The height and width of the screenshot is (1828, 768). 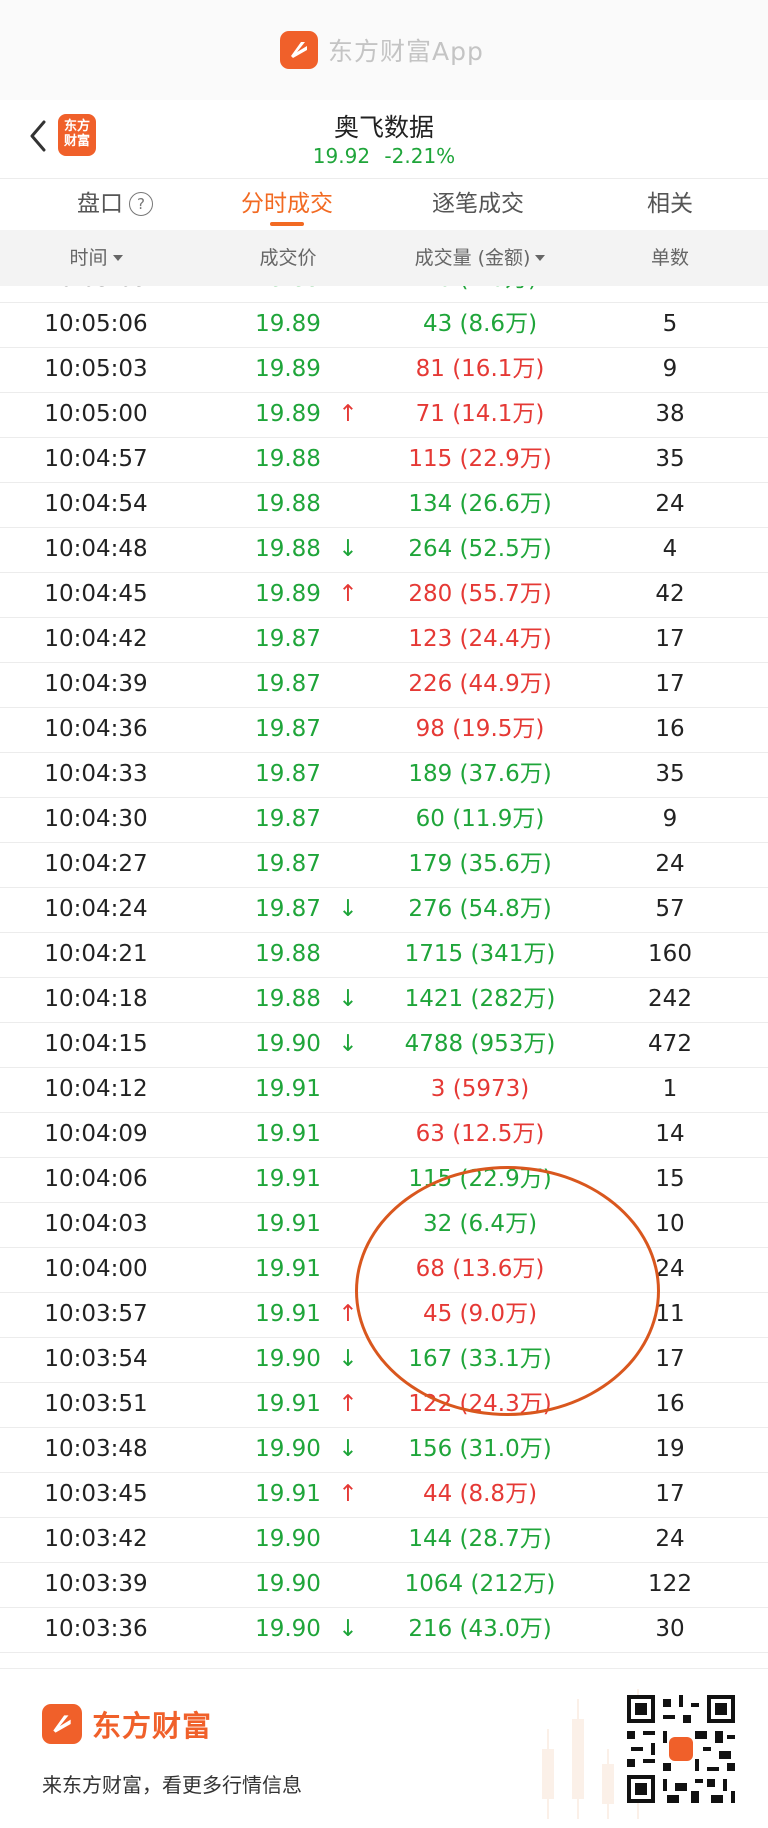 What do you see at coordinates (384, 204) in the screenshot?
I see `tab-bar: 盘口? 分时成交 逐笔成交 相关` at bounding box center [384, 204].